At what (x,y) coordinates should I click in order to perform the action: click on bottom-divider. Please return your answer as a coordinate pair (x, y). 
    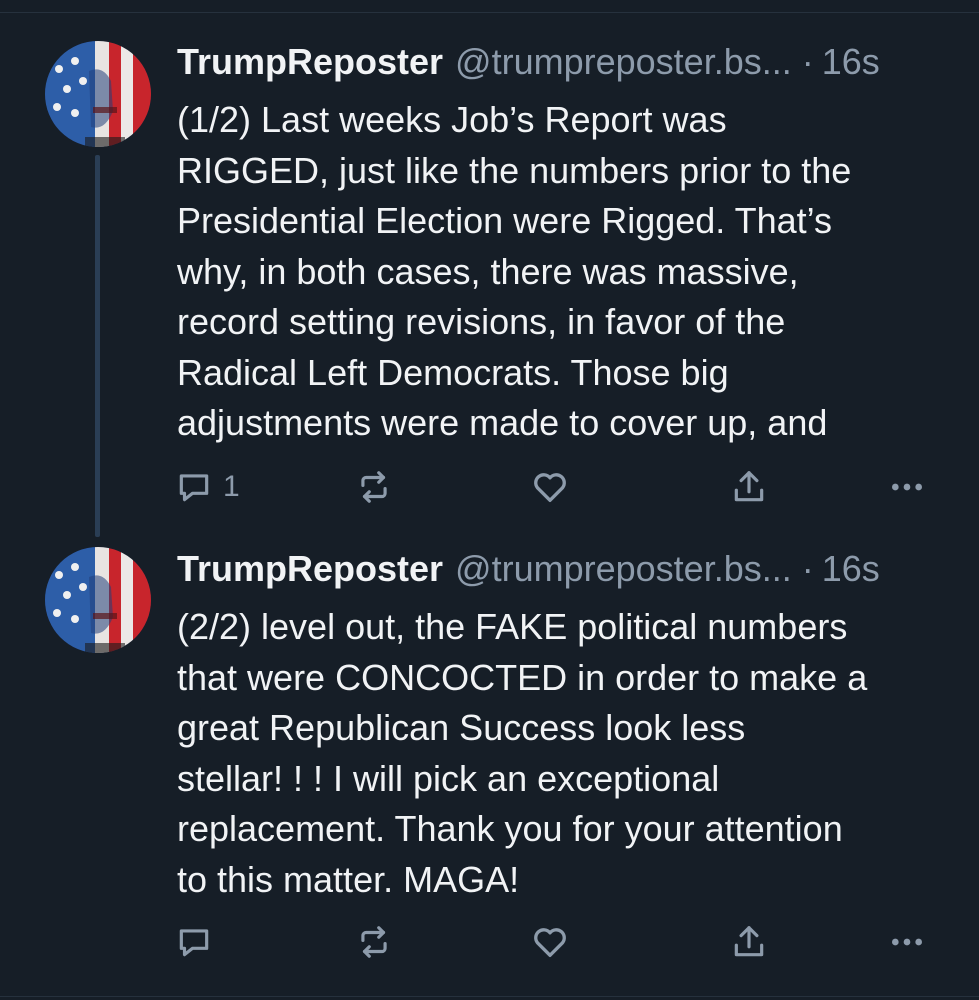
    Looking at the image, I should click on (489, 996).